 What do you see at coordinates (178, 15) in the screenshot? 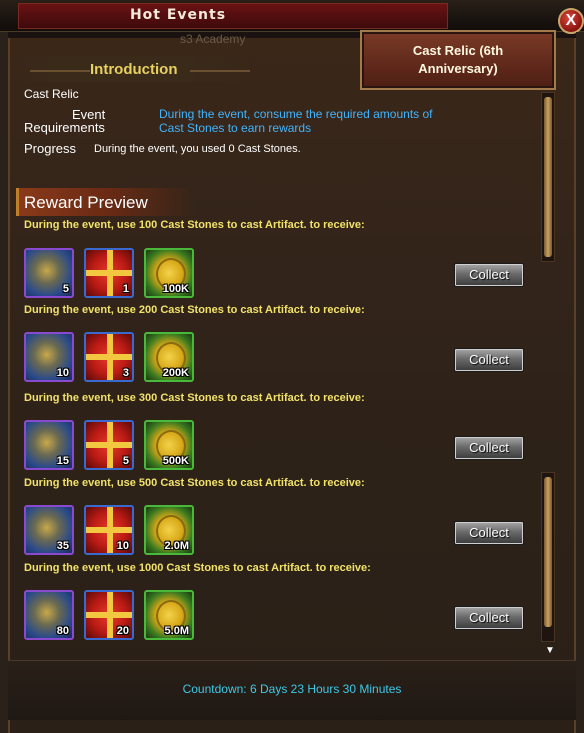
I see `window-title: Hot Events` at bounding box center [178, 15].